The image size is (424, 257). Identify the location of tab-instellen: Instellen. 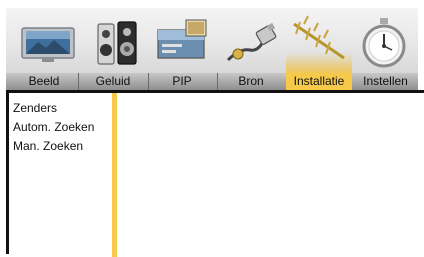
(385, 81).